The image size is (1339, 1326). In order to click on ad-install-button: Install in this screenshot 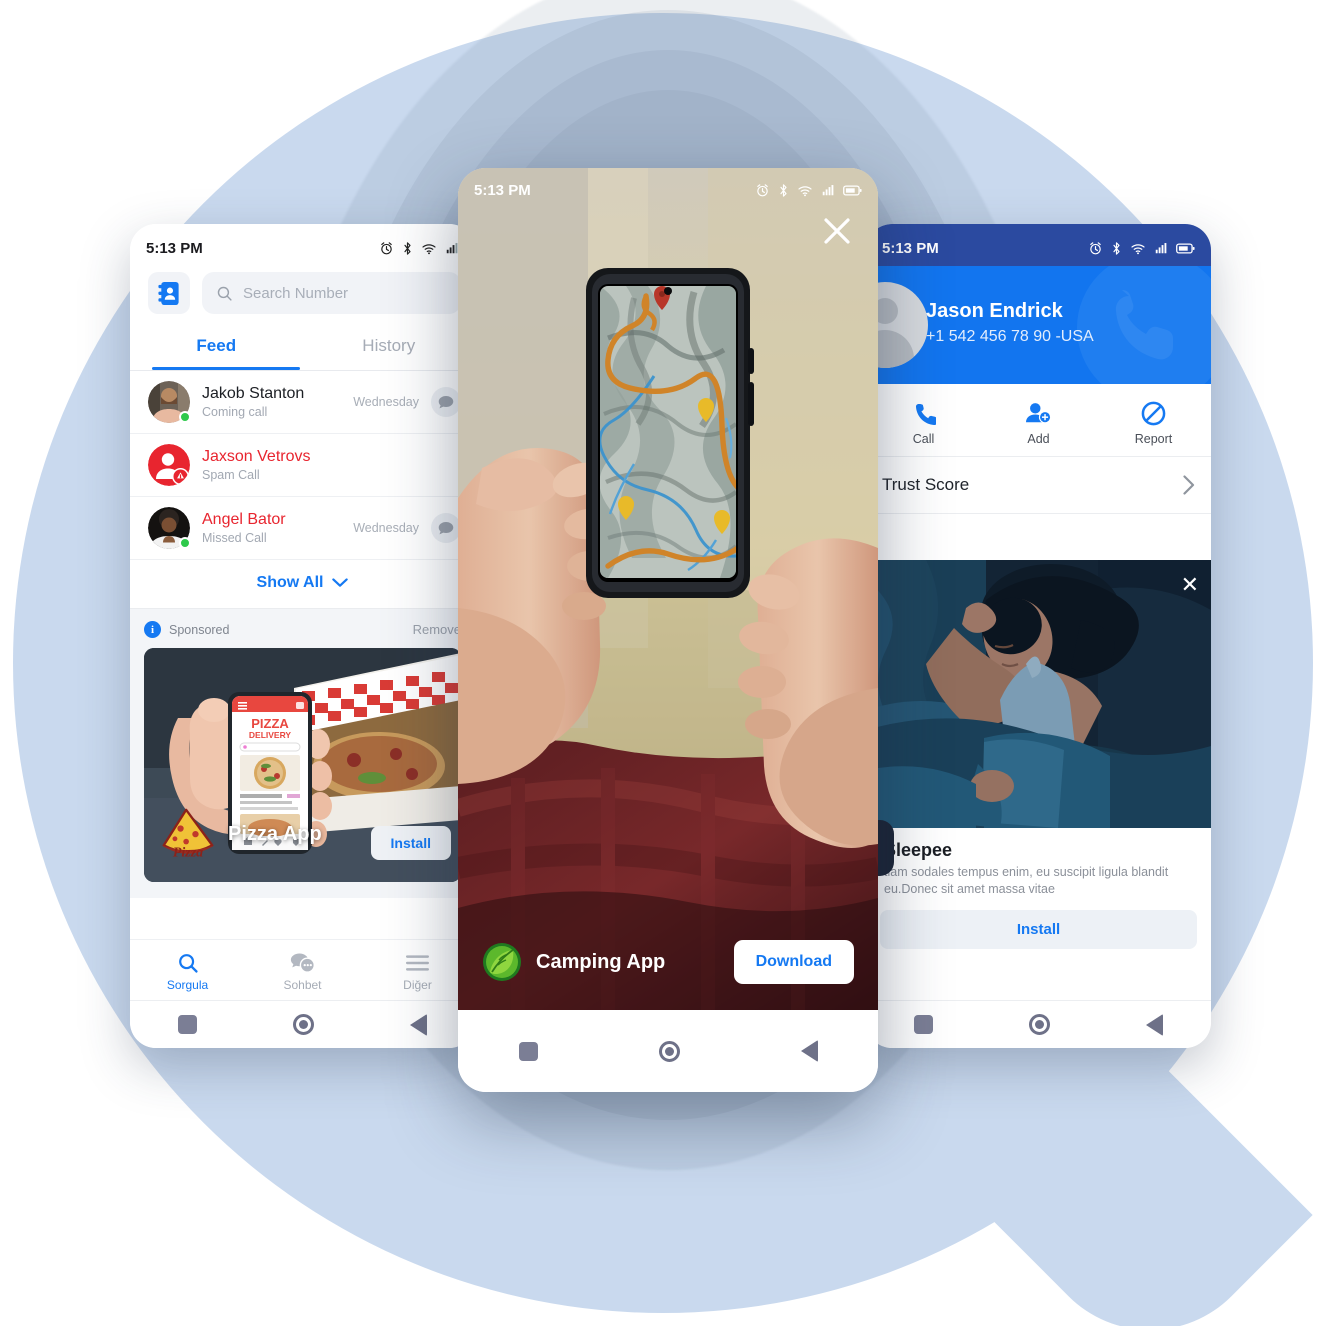, I will do `click(410, 843)`.